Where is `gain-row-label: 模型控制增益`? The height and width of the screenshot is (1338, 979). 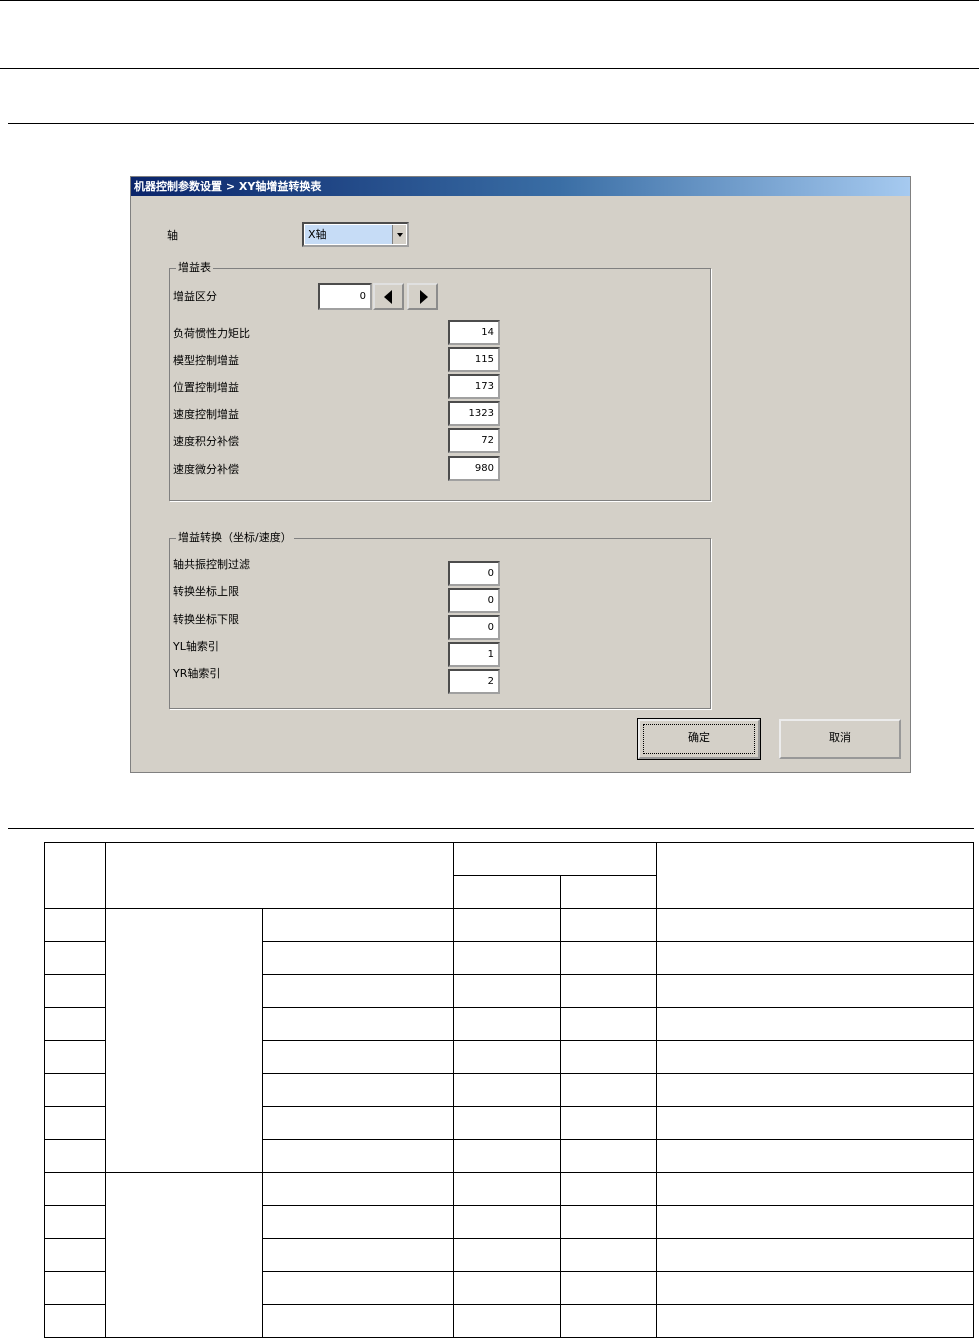 gain-row-label: 模型控制增益 is located at coordinates (206, 360).